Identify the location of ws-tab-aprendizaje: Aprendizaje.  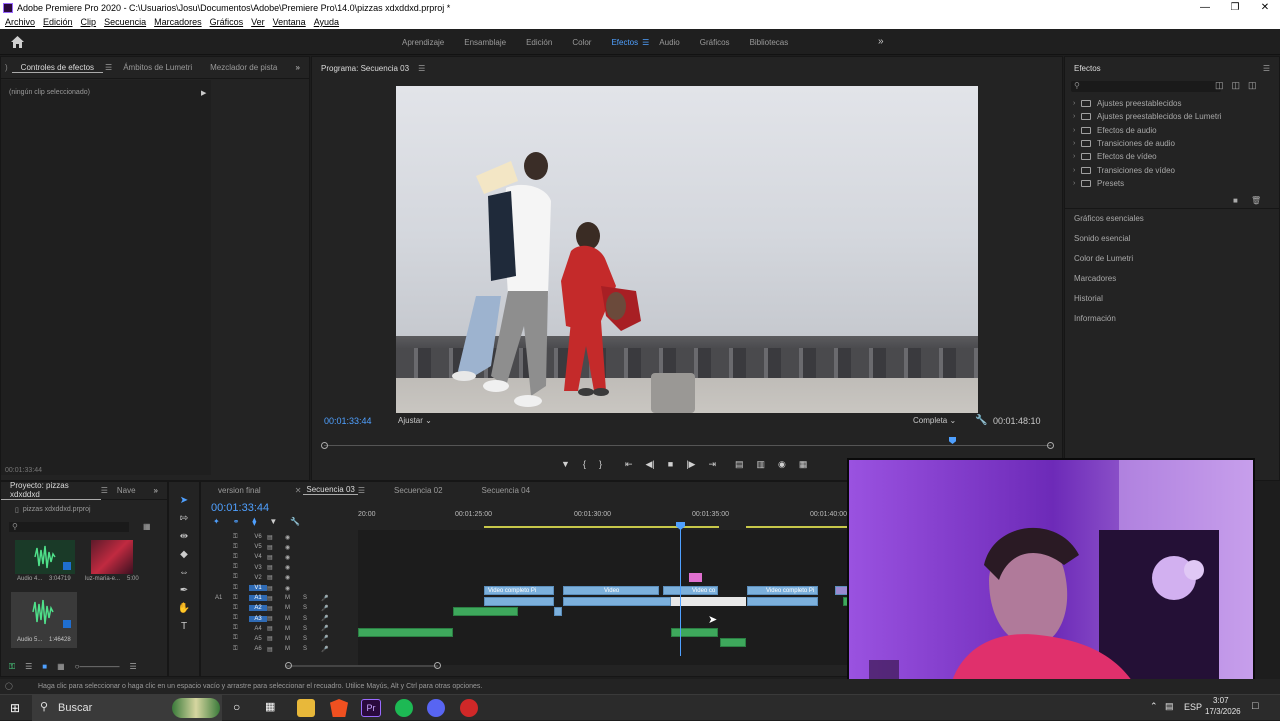
(423, 42).